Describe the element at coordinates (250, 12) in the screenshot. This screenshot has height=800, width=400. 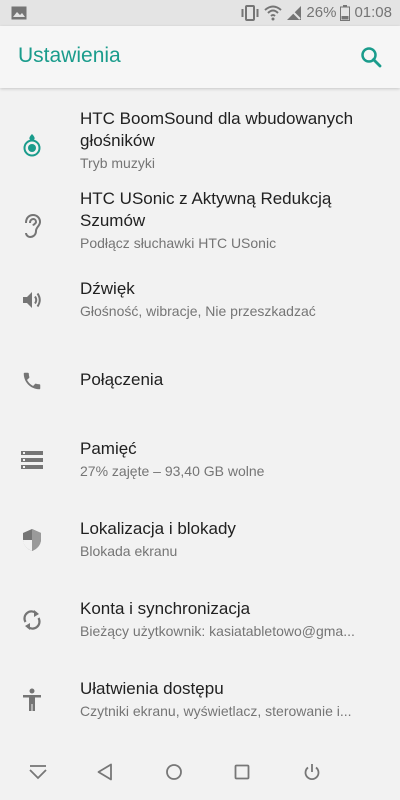
I see `vibrate-icon` at that location.